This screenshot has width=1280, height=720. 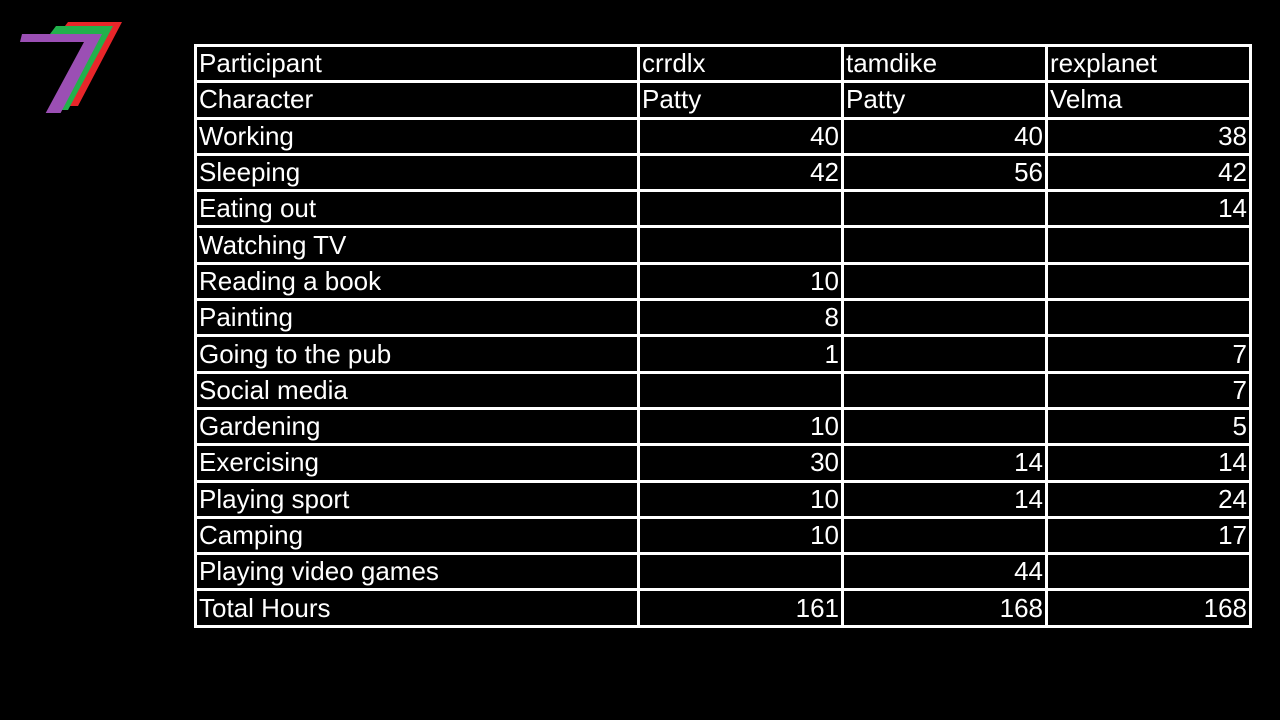 I want to click on table-row: Playing video games 44, so click(x=723, y=572).